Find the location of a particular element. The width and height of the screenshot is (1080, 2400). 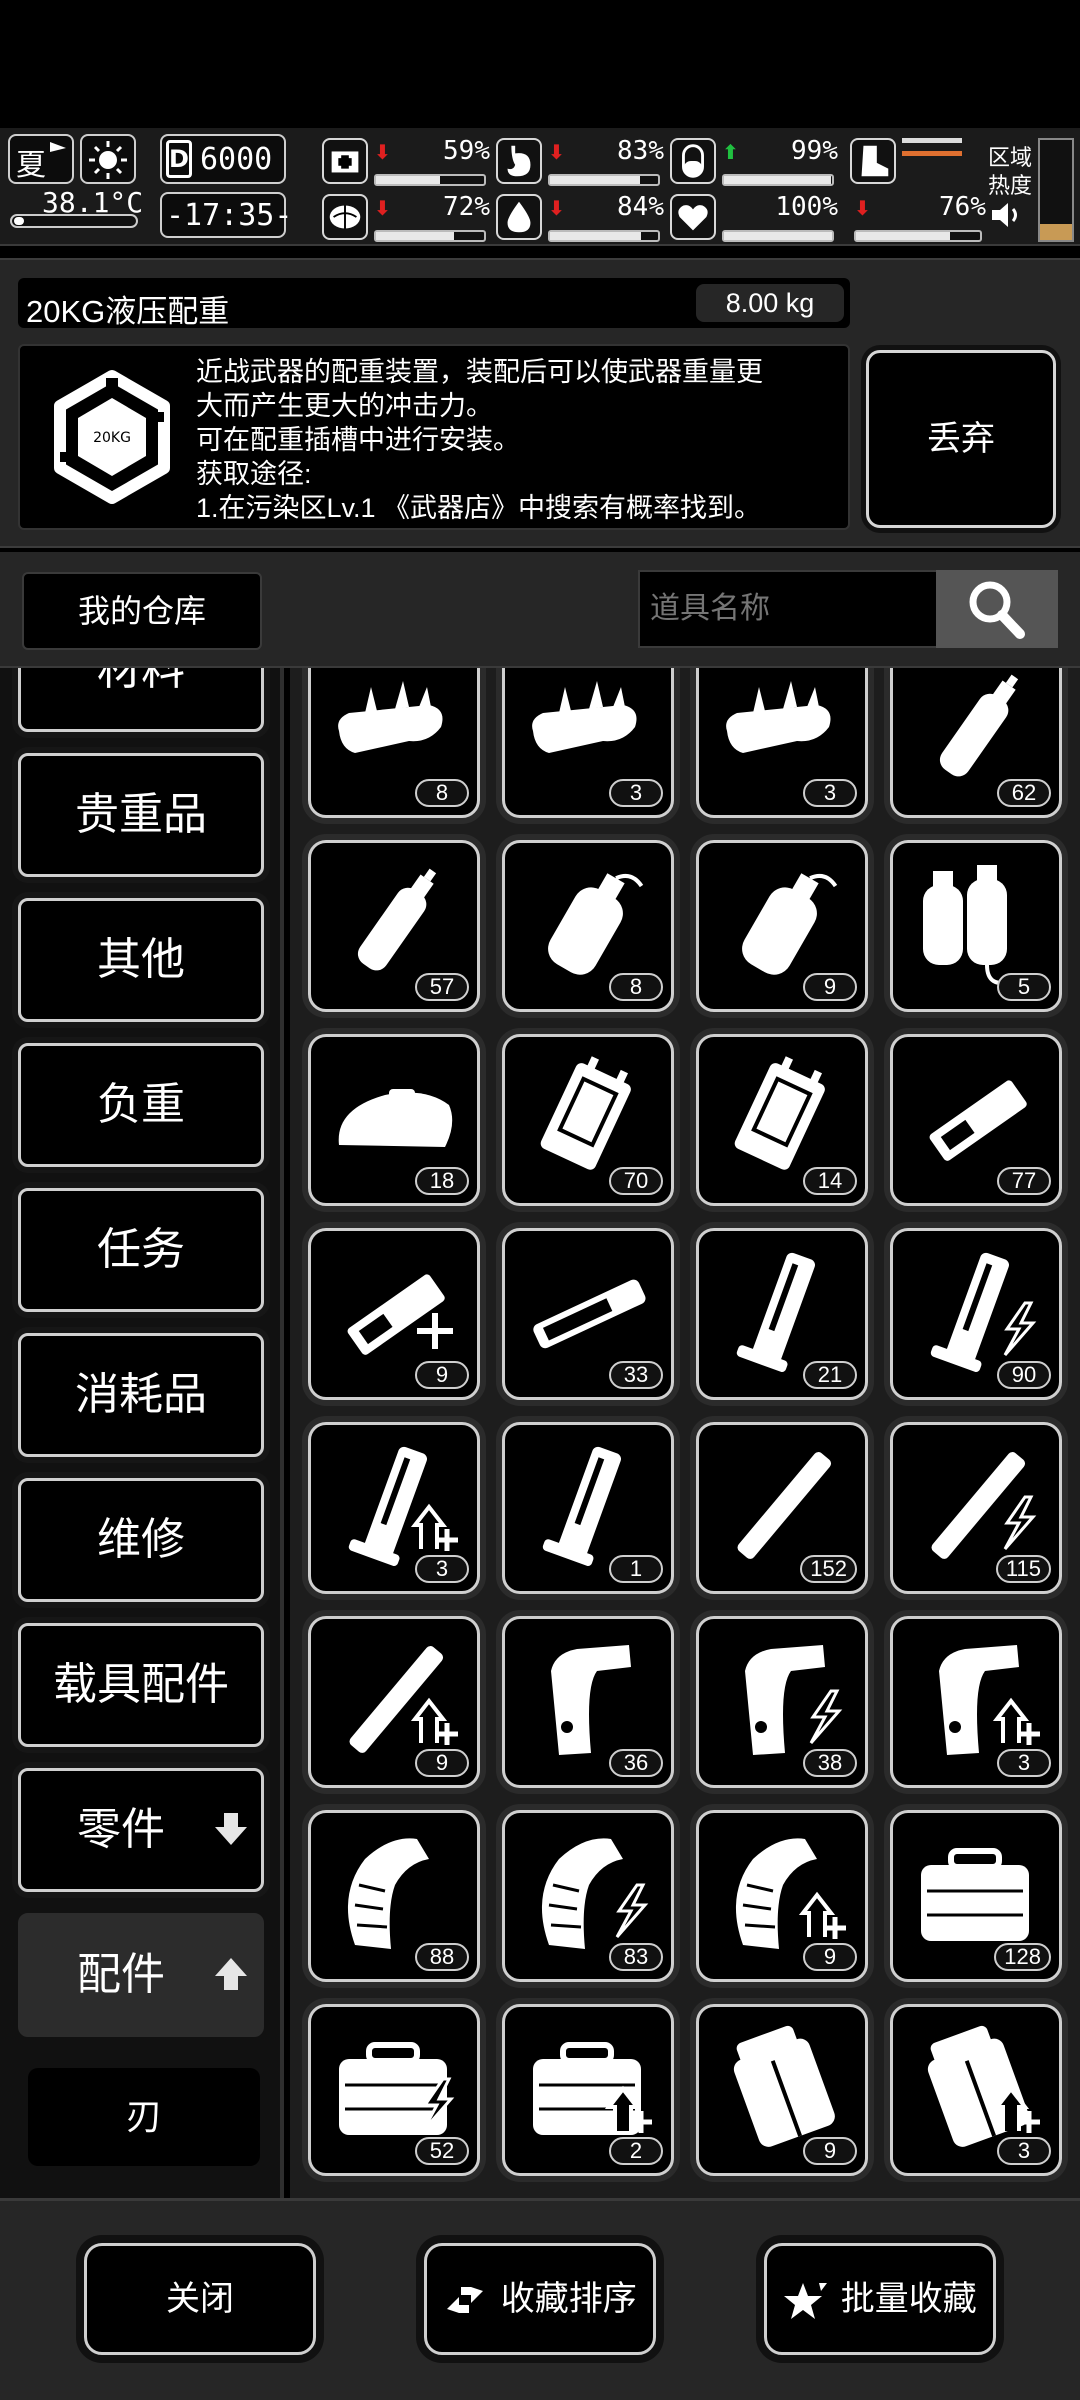

category-10: 刃 is located at coordinates (144, 2117).